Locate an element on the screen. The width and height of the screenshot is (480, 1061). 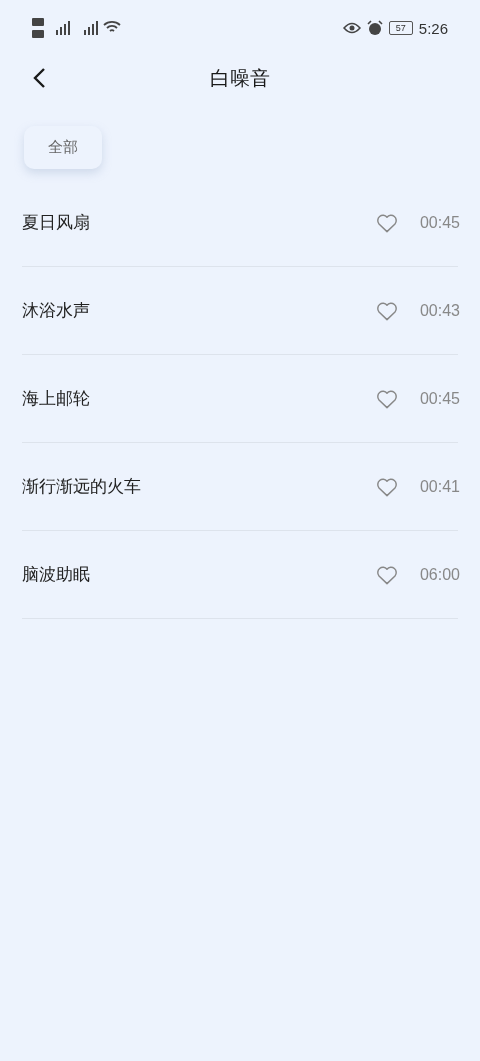
back-icon is located at coordinates (39, 78).